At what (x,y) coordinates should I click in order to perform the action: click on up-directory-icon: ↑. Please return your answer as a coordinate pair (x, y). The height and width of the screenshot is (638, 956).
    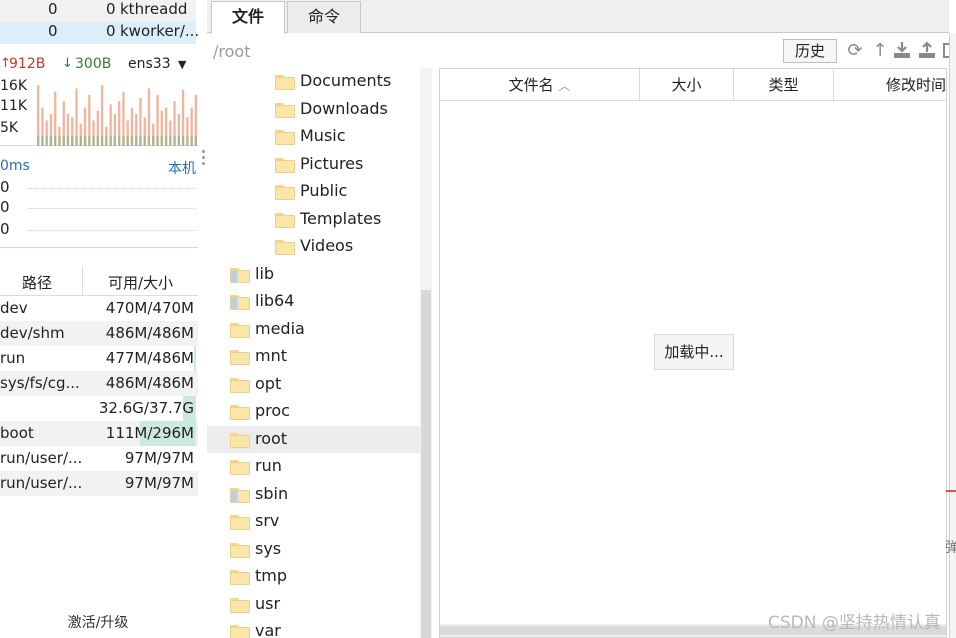
    Looking at the image, I should click on (880, 51).